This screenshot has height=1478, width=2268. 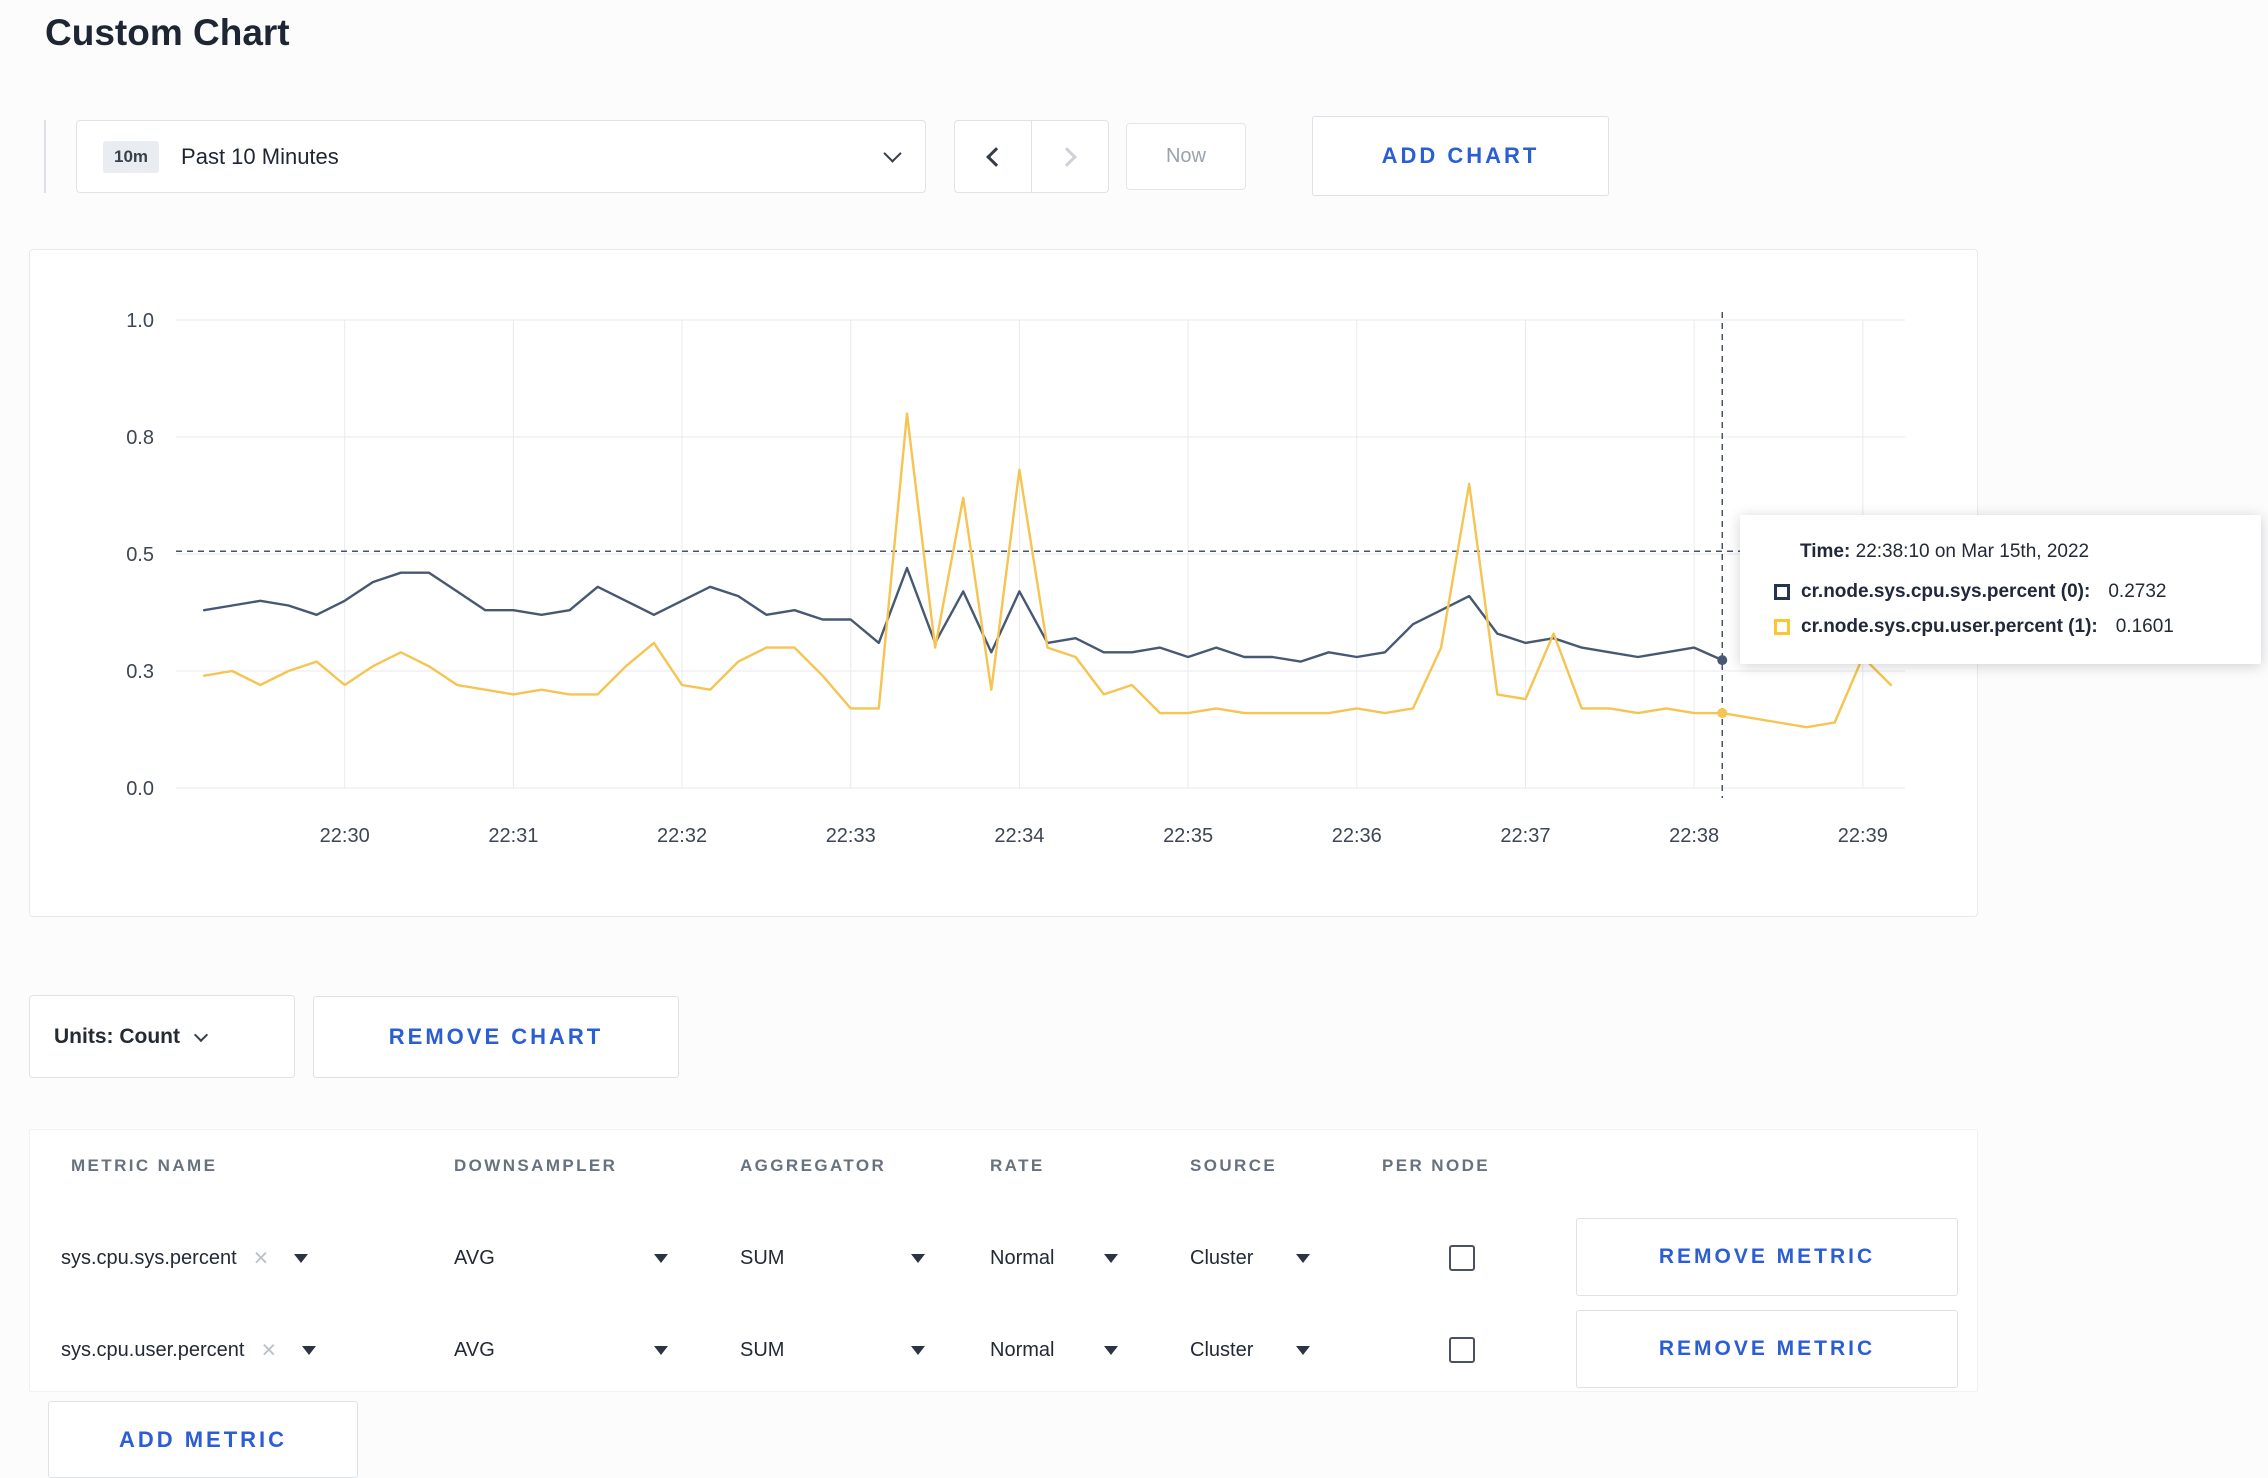 I want to click on svg-text: 22:35, so click(x=1188, y=836).